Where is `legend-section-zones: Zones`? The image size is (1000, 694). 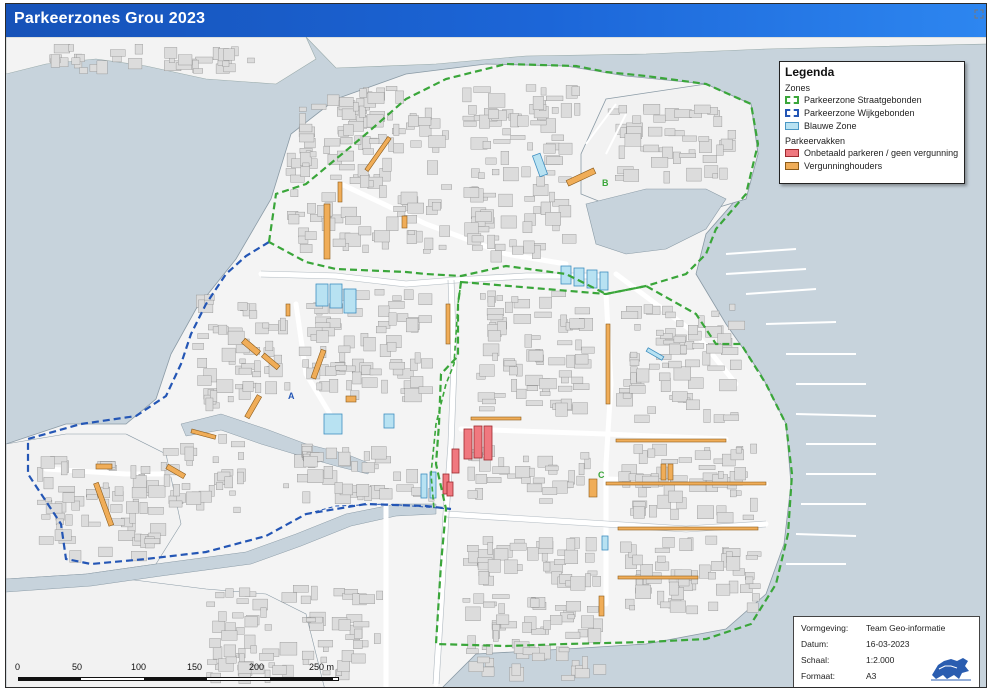
legend-section-zones: Zones is located at coordinates (798, 88).